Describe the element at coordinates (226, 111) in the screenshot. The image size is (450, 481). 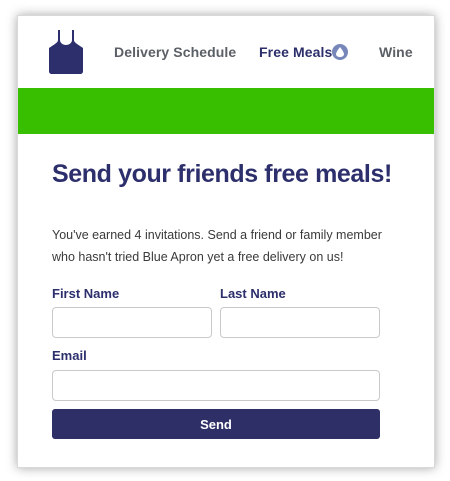
I see `promo-banner` at that location.